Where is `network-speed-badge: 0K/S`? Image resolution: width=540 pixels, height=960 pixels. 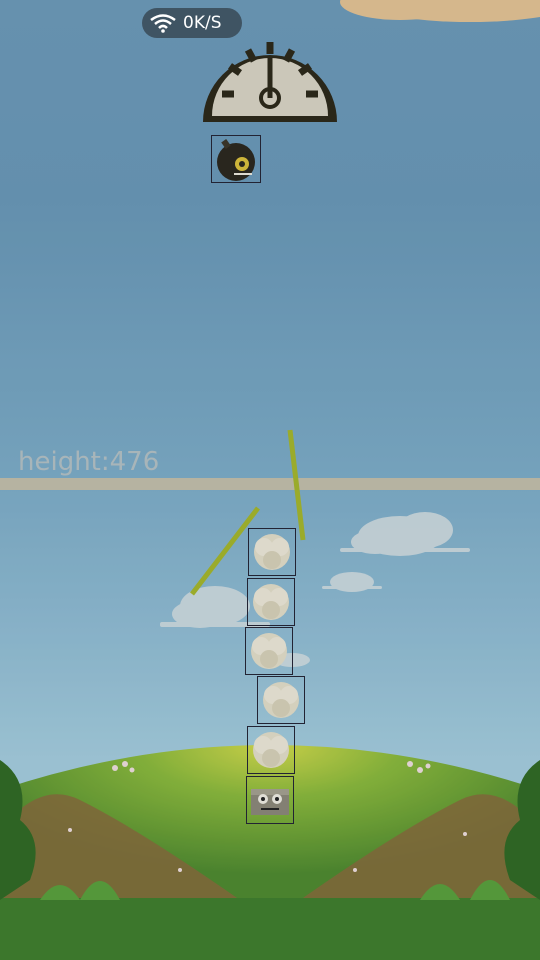
network-speed-badge: 0K/S is located at coordinates (192, 23).